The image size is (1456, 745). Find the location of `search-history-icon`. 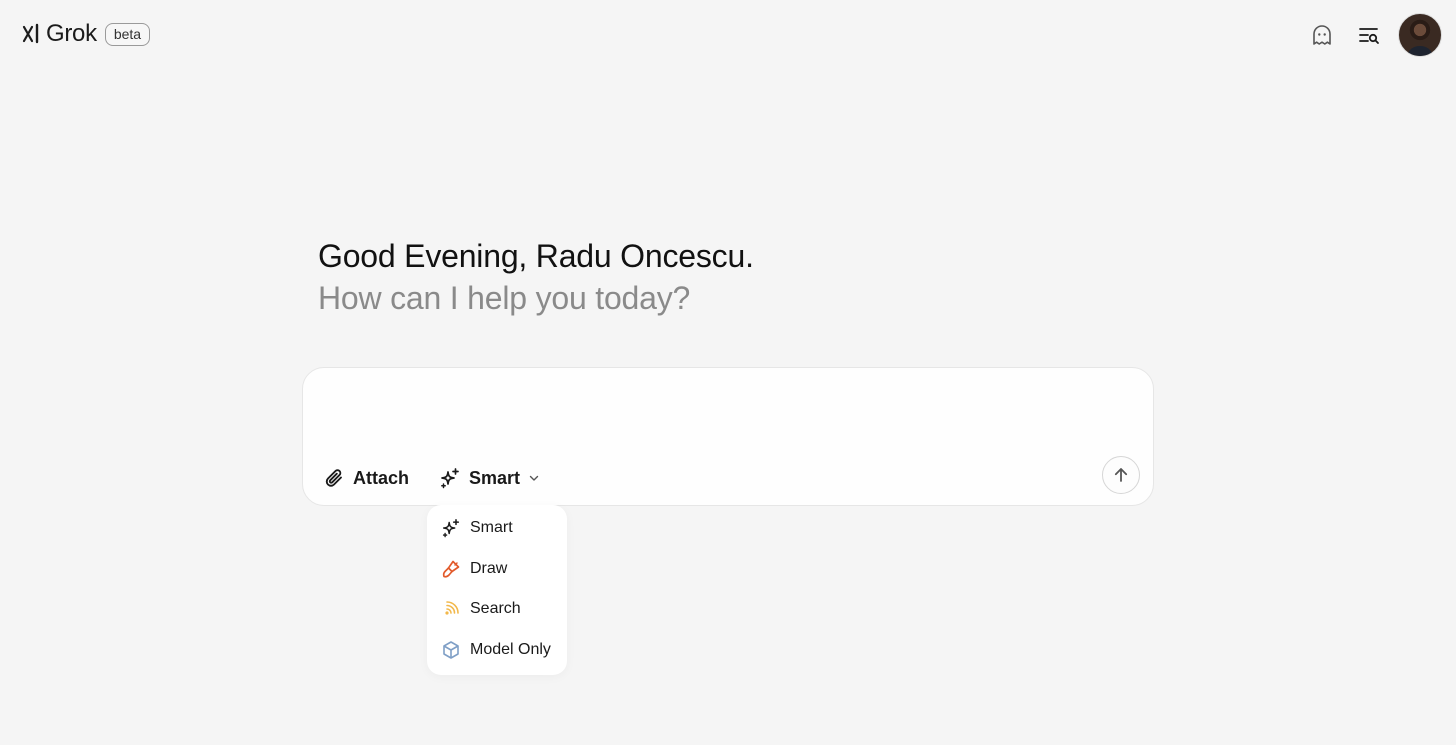

search-history-icon is located at coordinates (1369, 36).